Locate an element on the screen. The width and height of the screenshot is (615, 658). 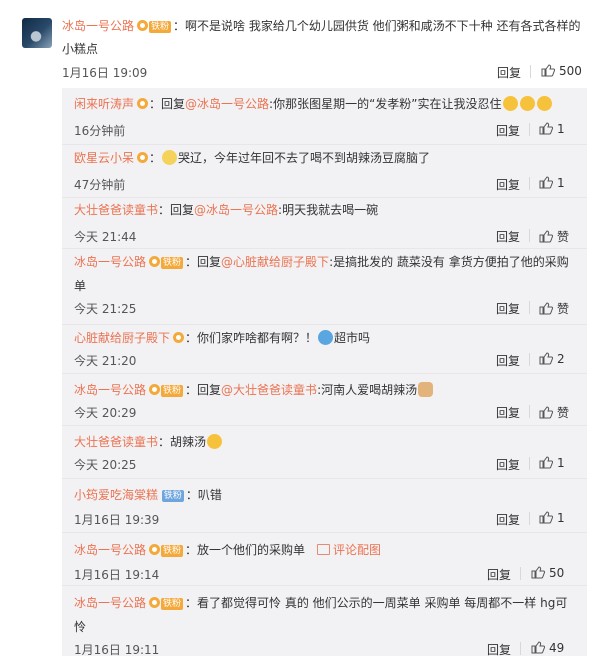
root-timestamp: 1月16日 19:09 is located at coordinates (105, 73).